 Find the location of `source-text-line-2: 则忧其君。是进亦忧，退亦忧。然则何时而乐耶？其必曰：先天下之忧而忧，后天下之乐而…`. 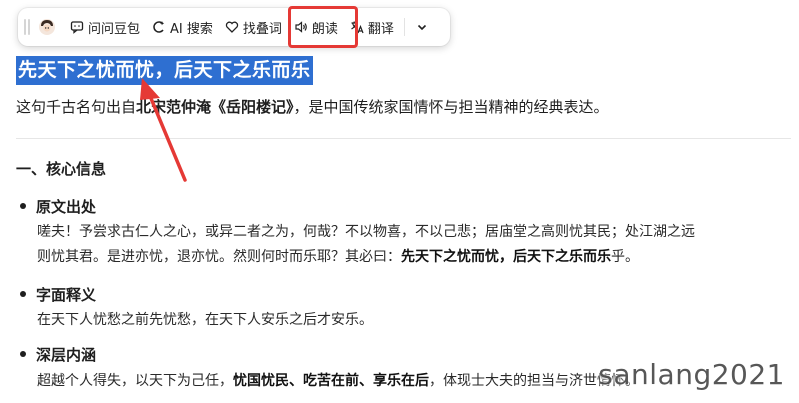

source-text-line-2: 则忧其君。是进亦忧，退亦忧。然则何时而乐耶？其必曰：先天下之忧而忧，后天下之乐而… is located at coordinates (338, 257).